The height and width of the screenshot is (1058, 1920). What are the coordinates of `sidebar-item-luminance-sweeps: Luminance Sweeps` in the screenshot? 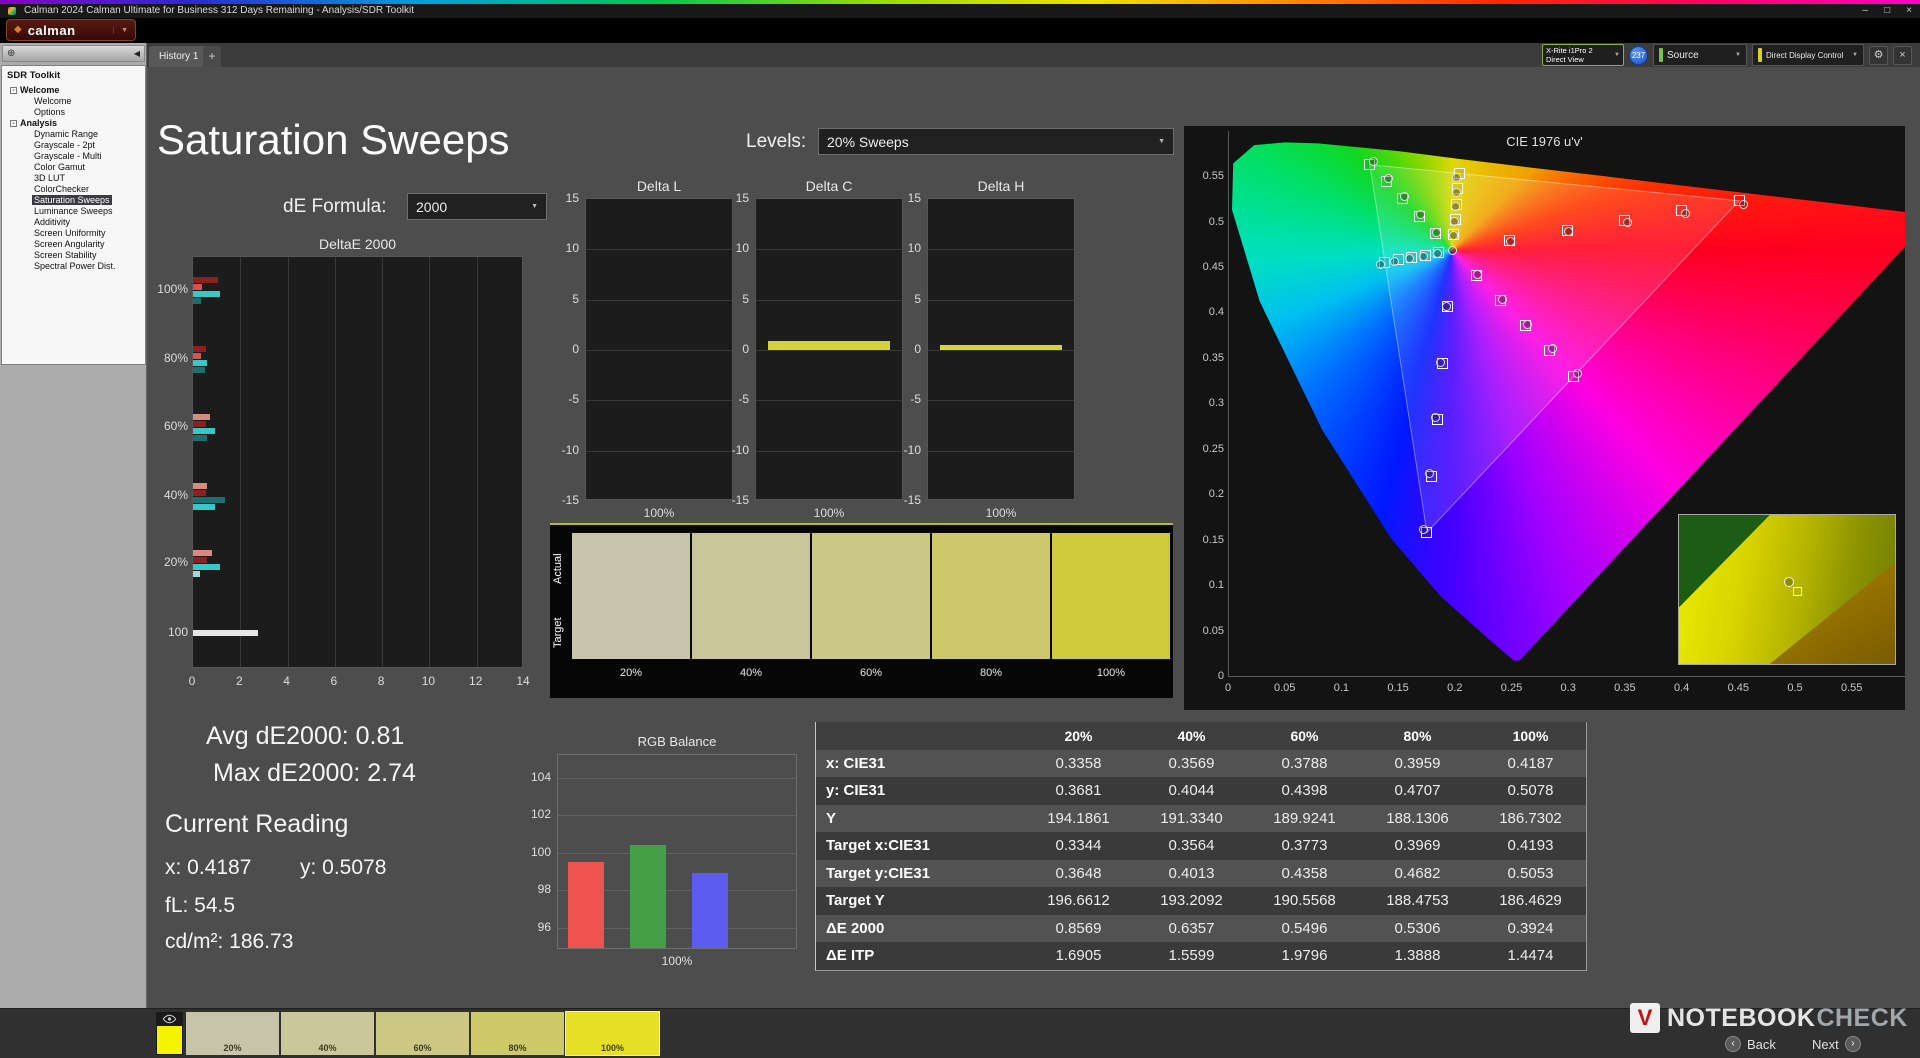 It's located at (73, 211).